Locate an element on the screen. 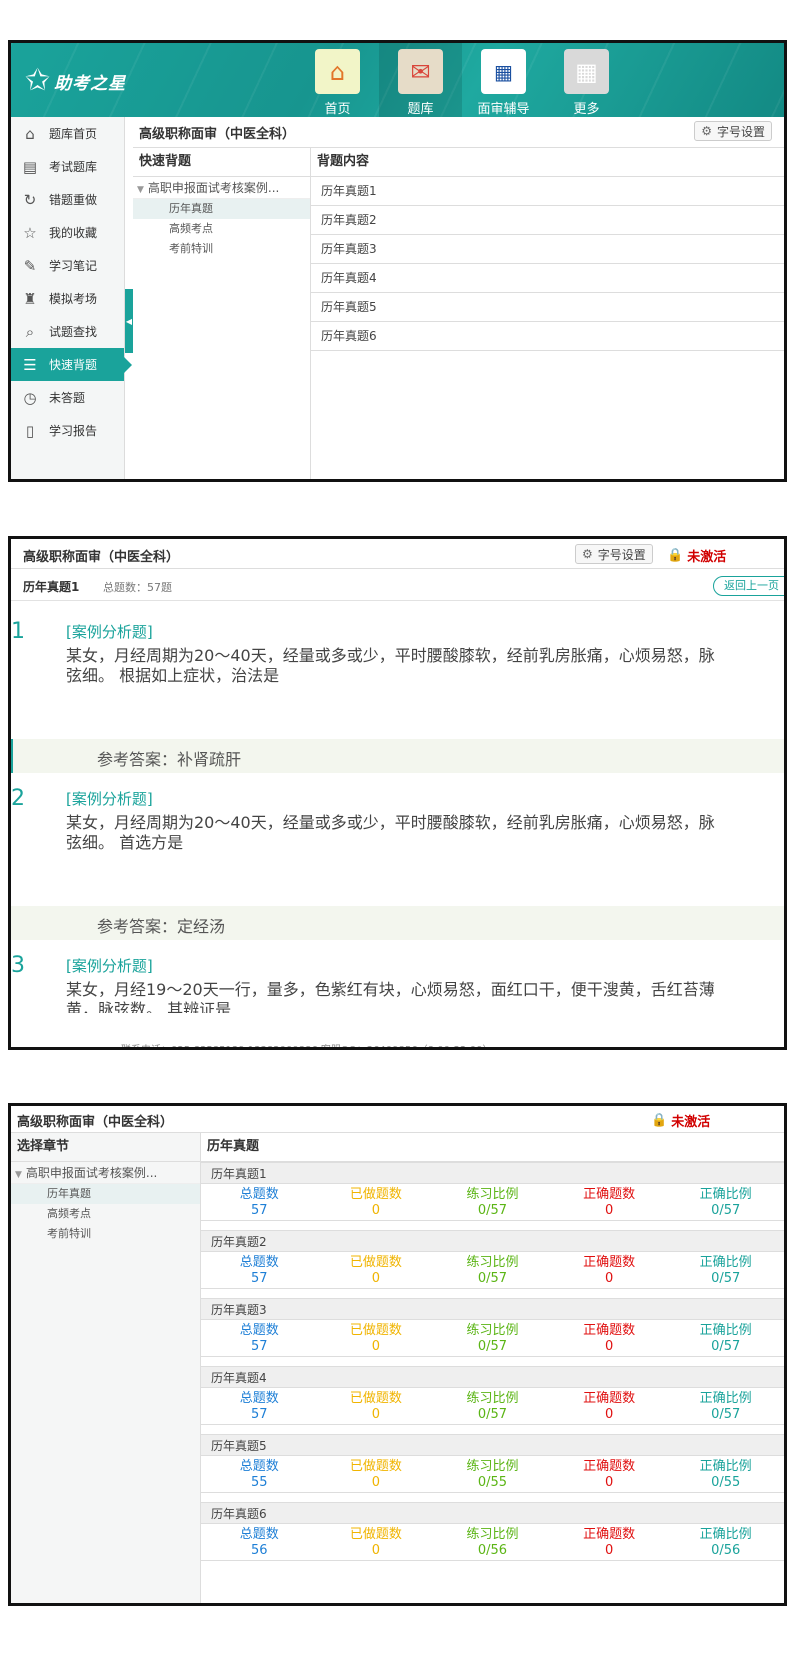 The image size is (790, 1662). sidebar-item-quick-memorize: ☰ 快速背题 is located at coordinates (71, 364).